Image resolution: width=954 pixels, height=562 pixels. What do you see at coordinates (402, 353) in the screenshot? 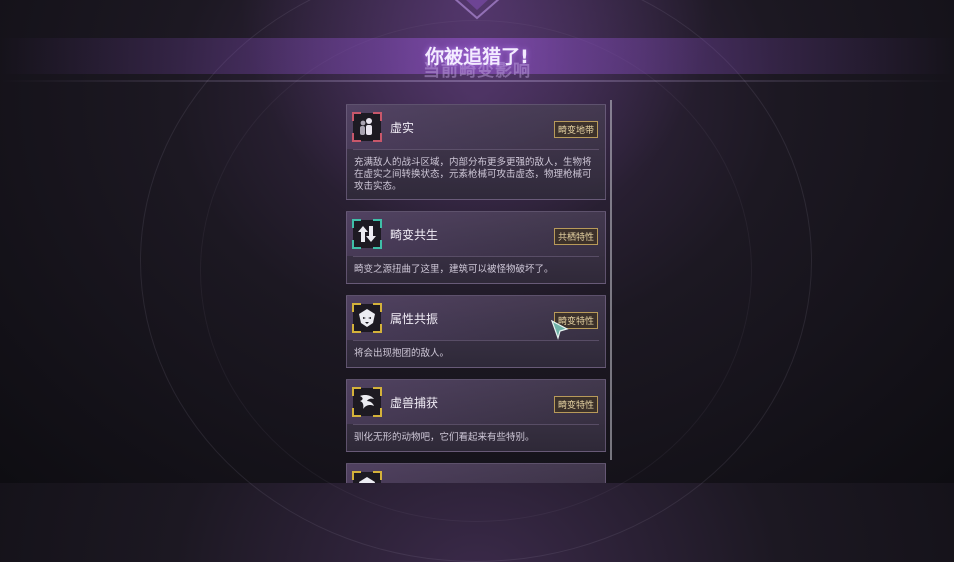
I see `card-description: 将会出现抱团的敌人。` at bounding box center [402, 353].